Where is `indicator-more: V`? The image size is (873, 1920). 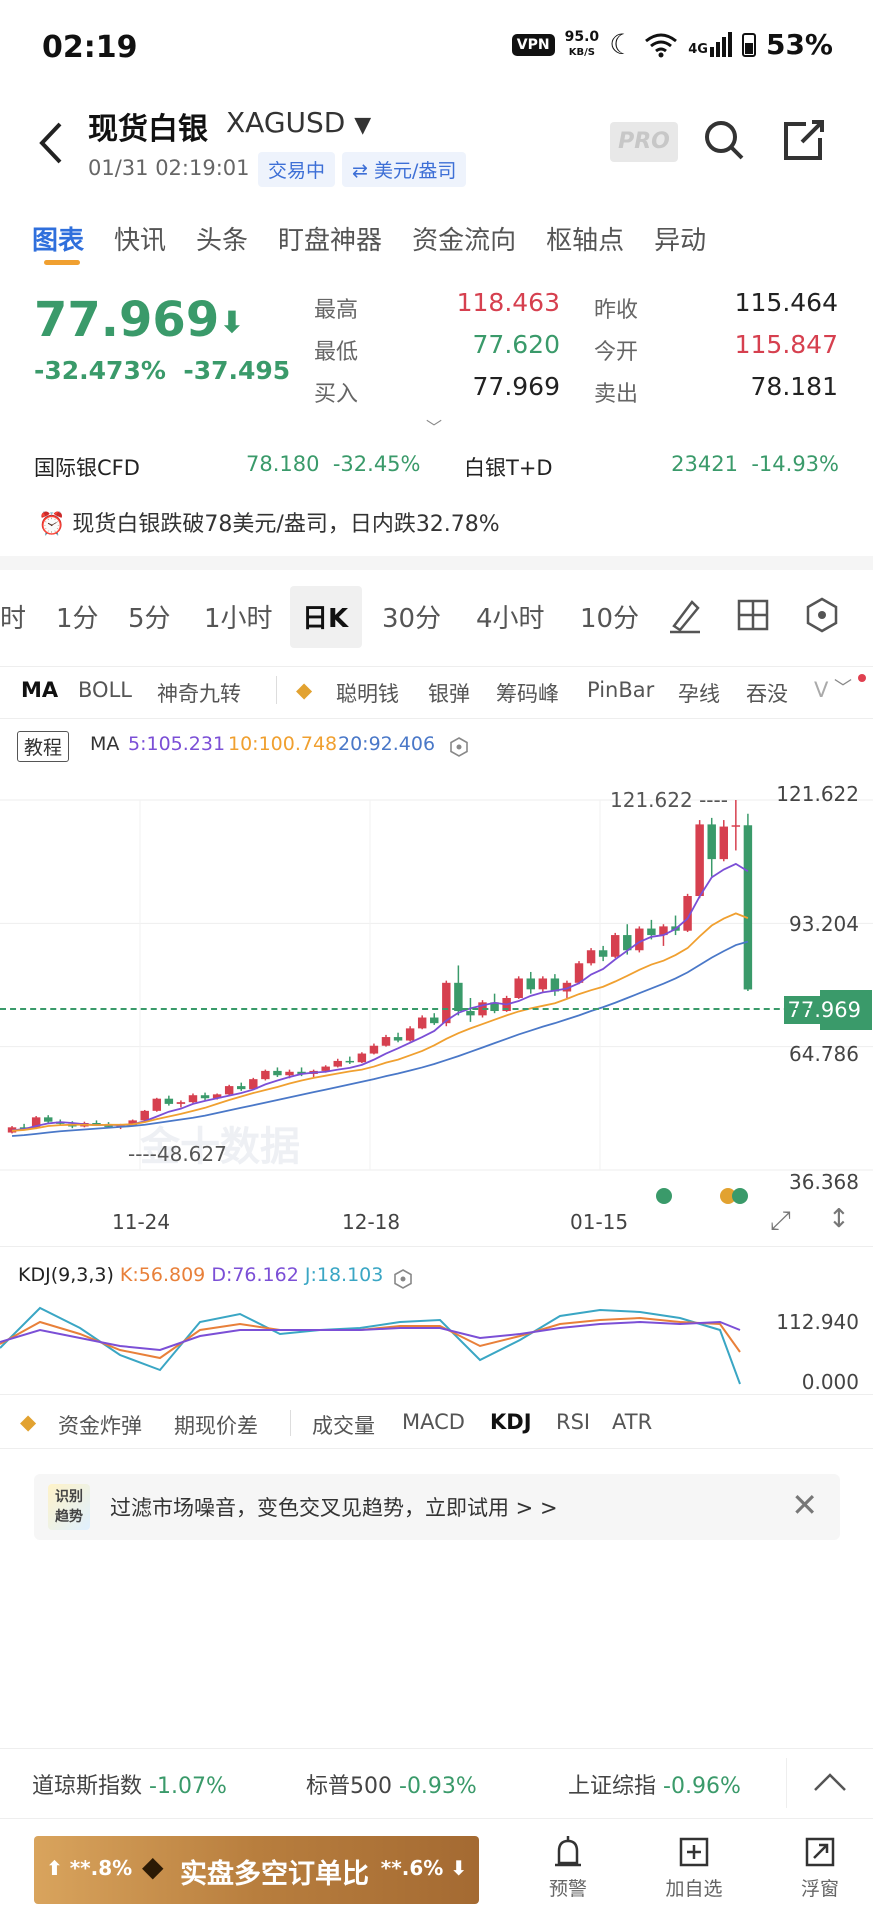 indicator-more: V is located at coordinates (821, 690).